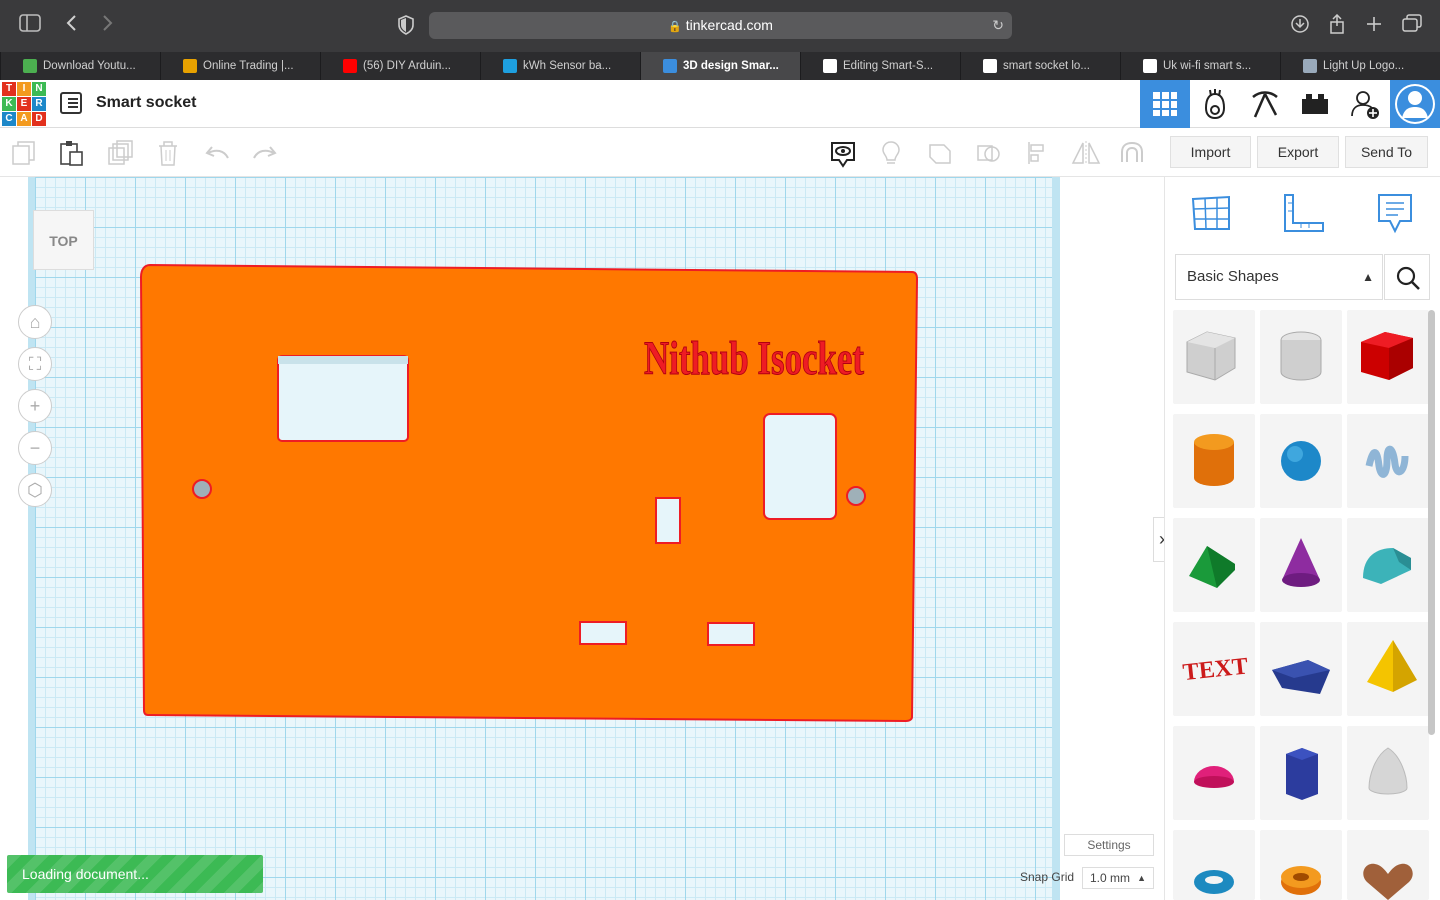  What do you see at coordinates (1386, 152) in the screenshot?
I see `send-to-button: Send To` at bounding box center [1386, 152].